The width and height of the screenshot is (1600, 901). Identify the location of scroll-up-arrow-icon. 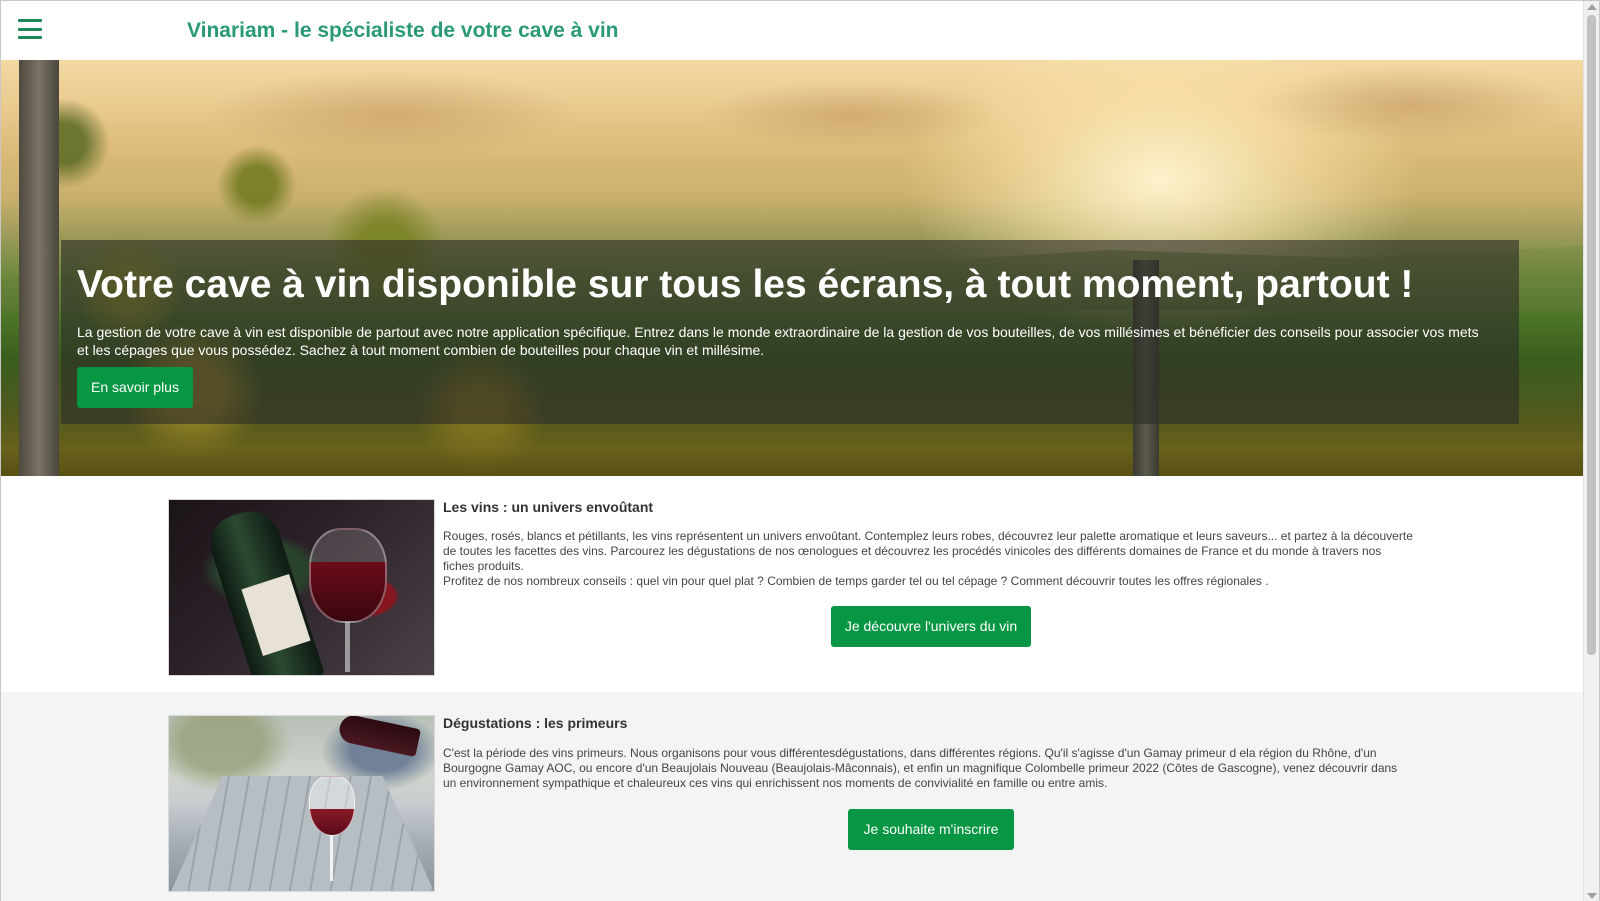
(1592, 7).